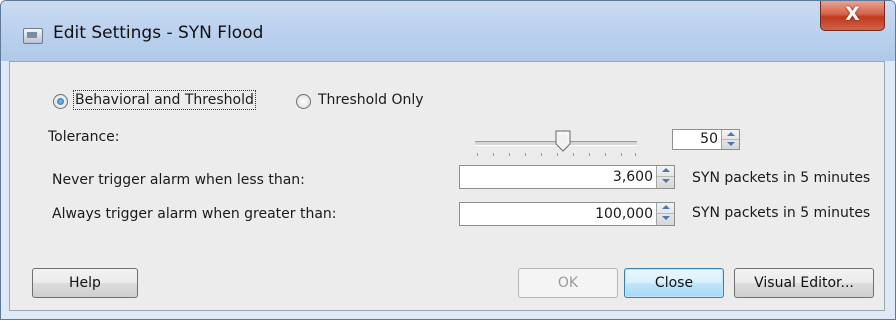 The height and width of the screenshot is (320, 896). What do you see at coordinates (178, 180) in the screenshot?
I see `never-trigger-label: Never trigger alarm when less than:` at bounding box center [178, 180].